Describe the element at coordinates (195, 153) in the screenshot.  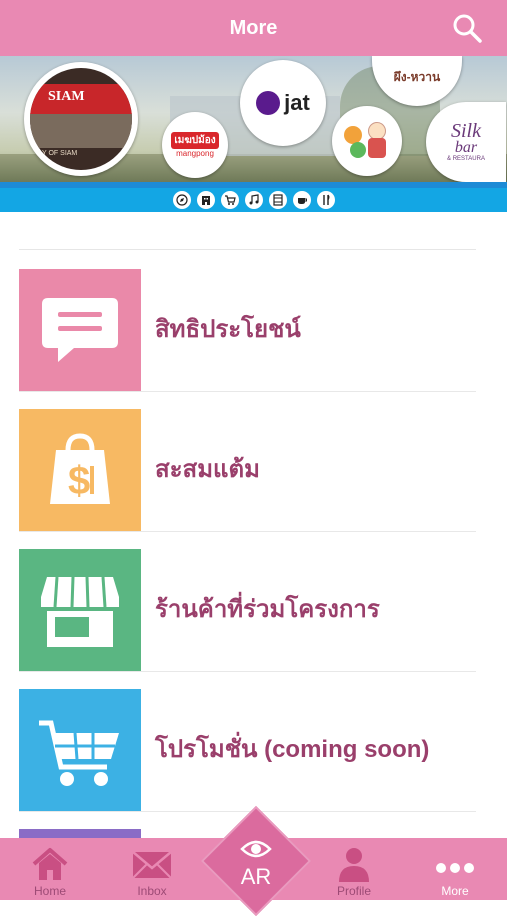
I see `mangpong-latin: mangpong` at that location.